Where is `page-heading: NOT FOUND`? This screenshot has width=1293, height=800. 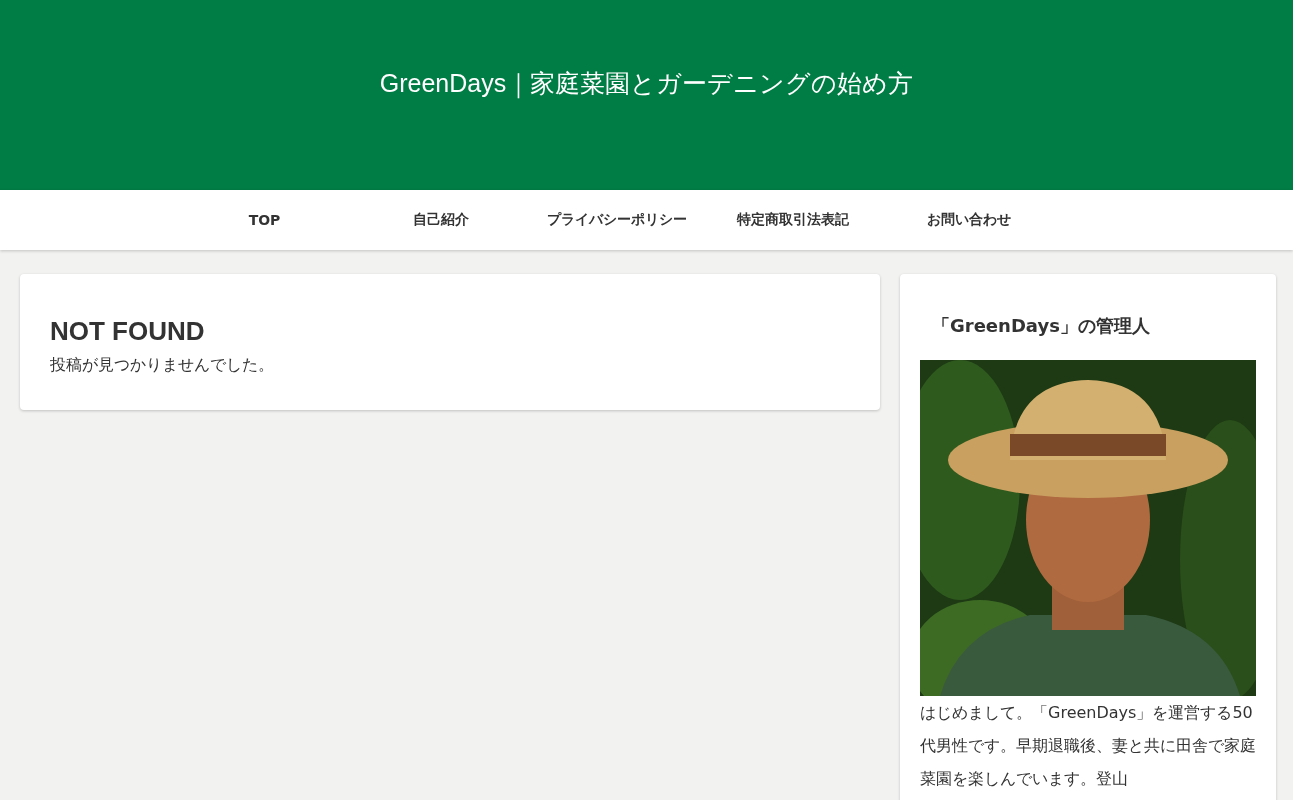 page-heading: NOT FOUND is located at coordinates (128, 331).